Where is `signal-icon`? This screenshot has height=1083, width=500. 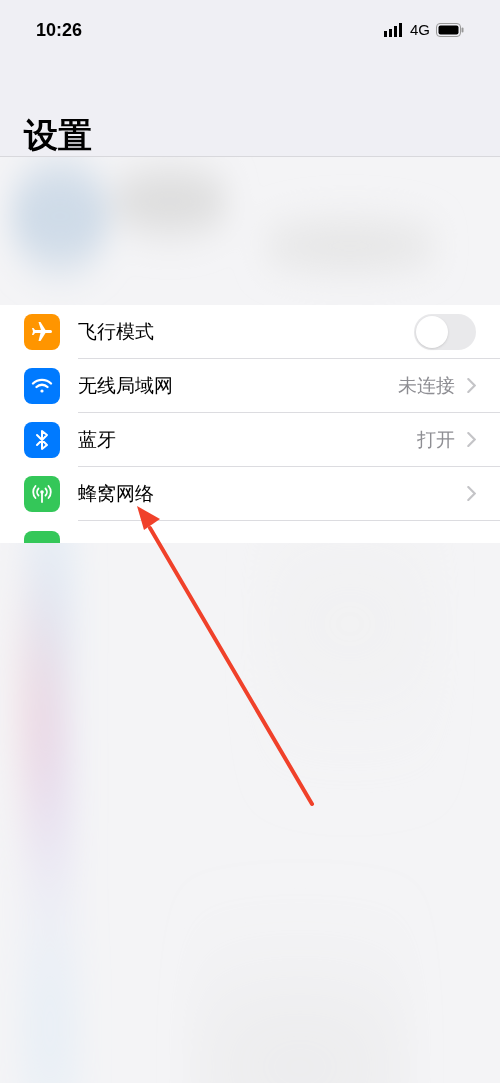 signal-icon is located at coordinates (394, 30).